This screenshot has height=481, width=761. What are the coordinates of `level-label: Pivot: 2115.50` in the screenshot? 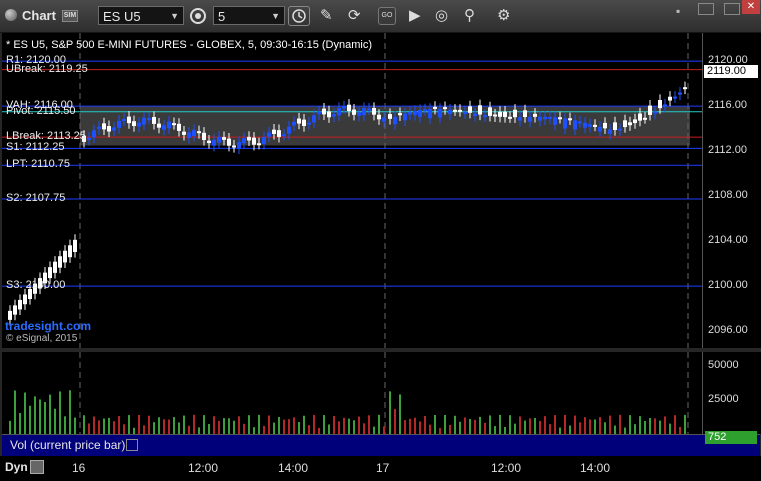 It's located at (41, 110).